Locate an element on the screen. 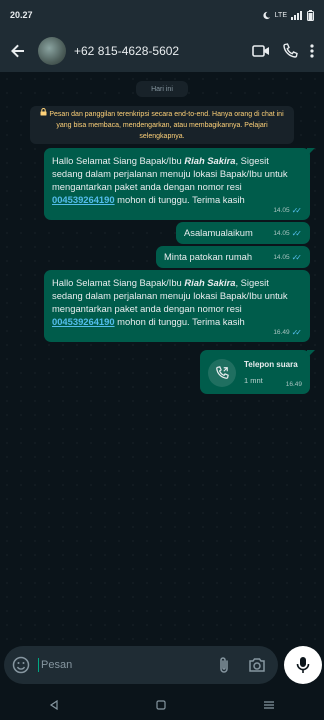 This screenshot has width=324, height=720. status-icons: LTE is located at coordinates (288, 15).